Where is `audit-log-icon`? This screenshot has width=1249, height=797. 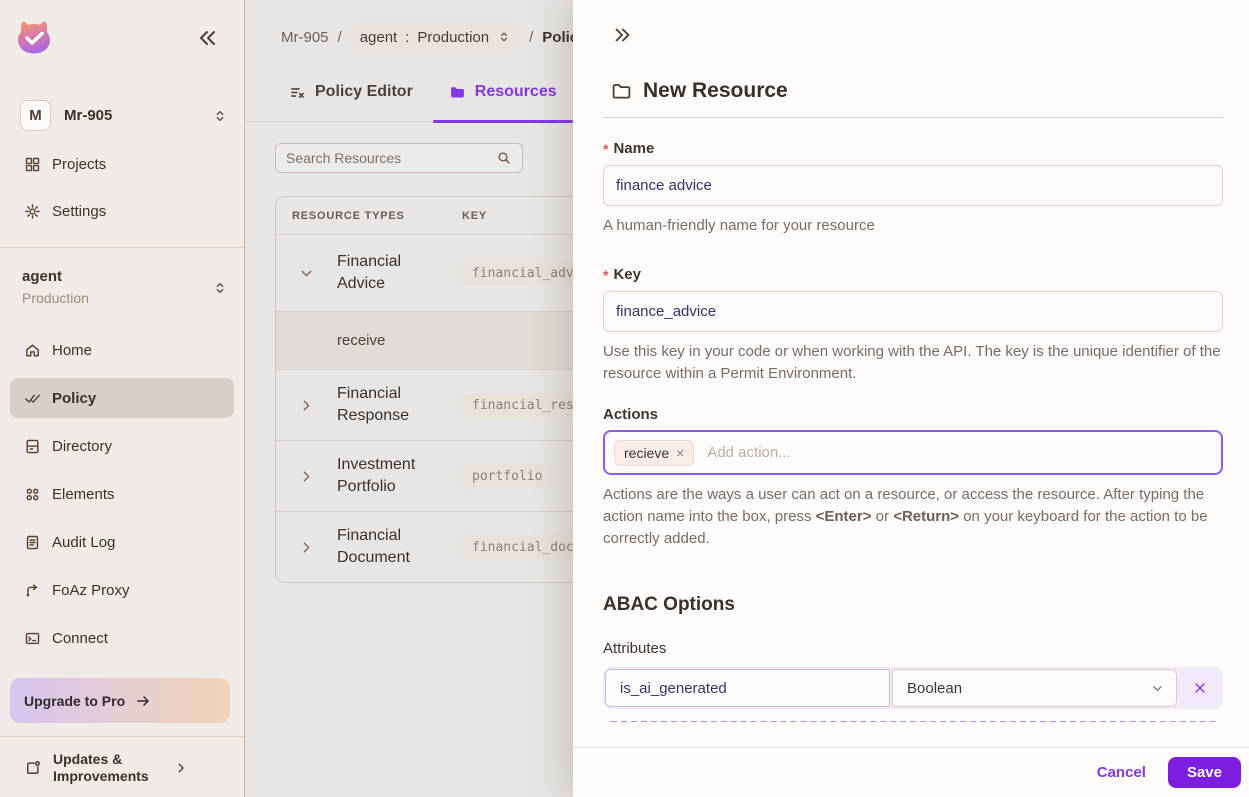 audit-log-icon is located at coordinates (32, 542).